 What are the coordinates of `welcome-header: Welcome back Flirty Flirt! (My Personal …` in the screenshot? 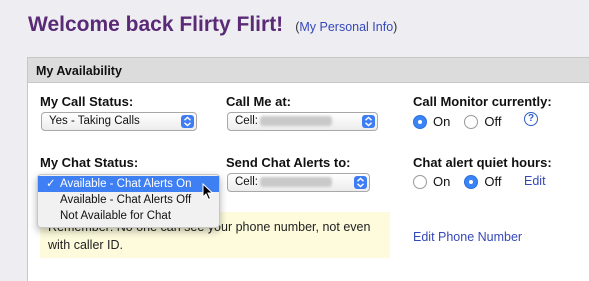 It's located at (212, 25).